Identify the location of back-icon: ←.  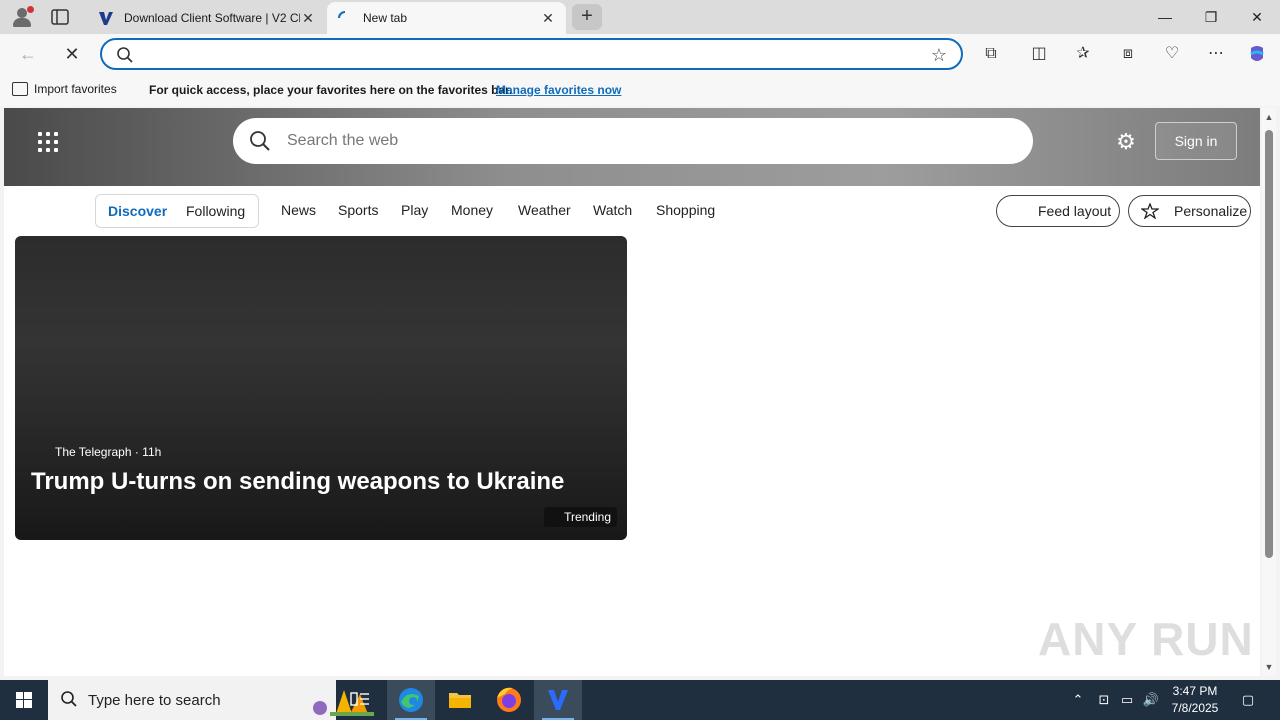
(28, 54).